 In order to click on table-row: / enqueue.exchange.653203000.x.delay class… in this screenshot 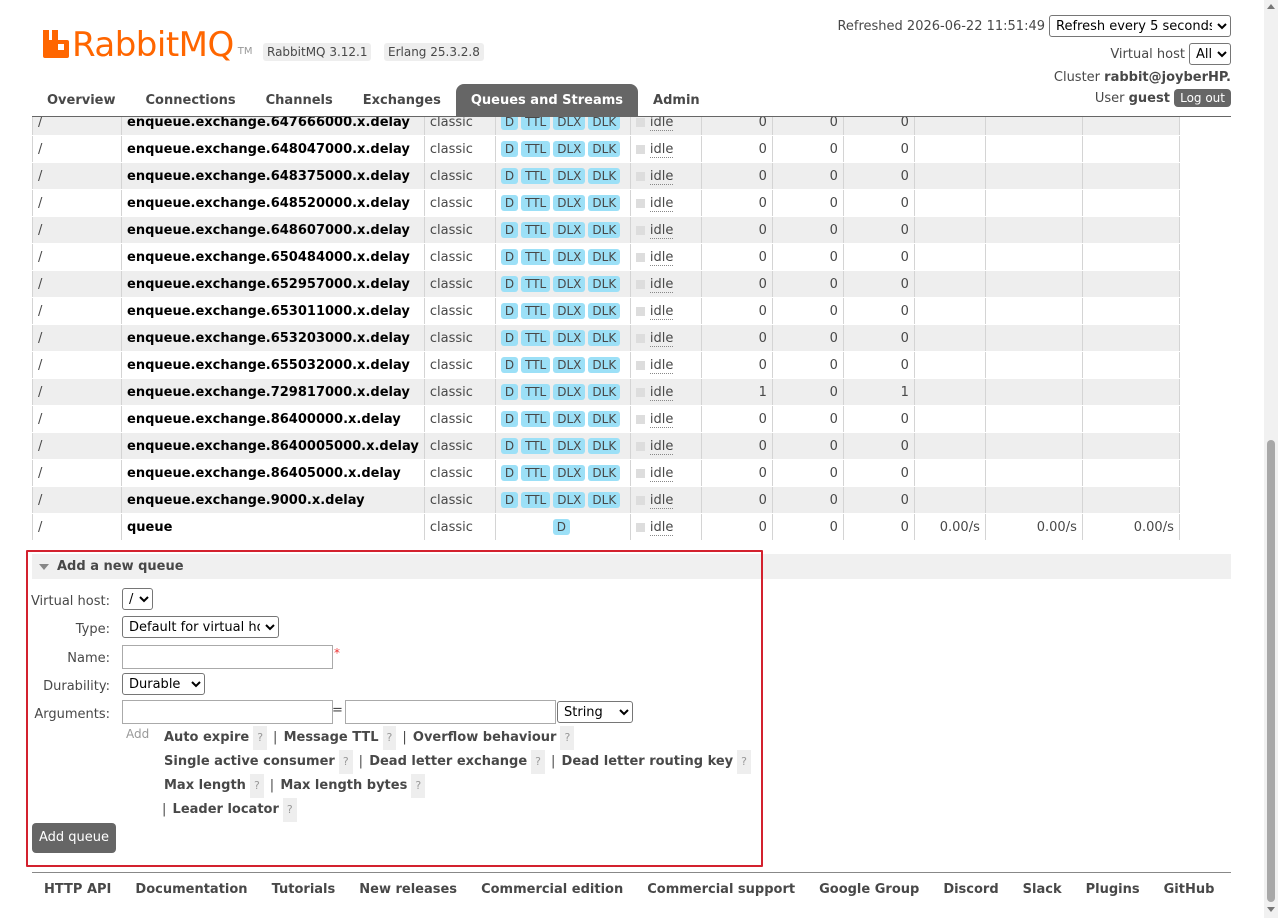, I will do `click(606, 338)`.